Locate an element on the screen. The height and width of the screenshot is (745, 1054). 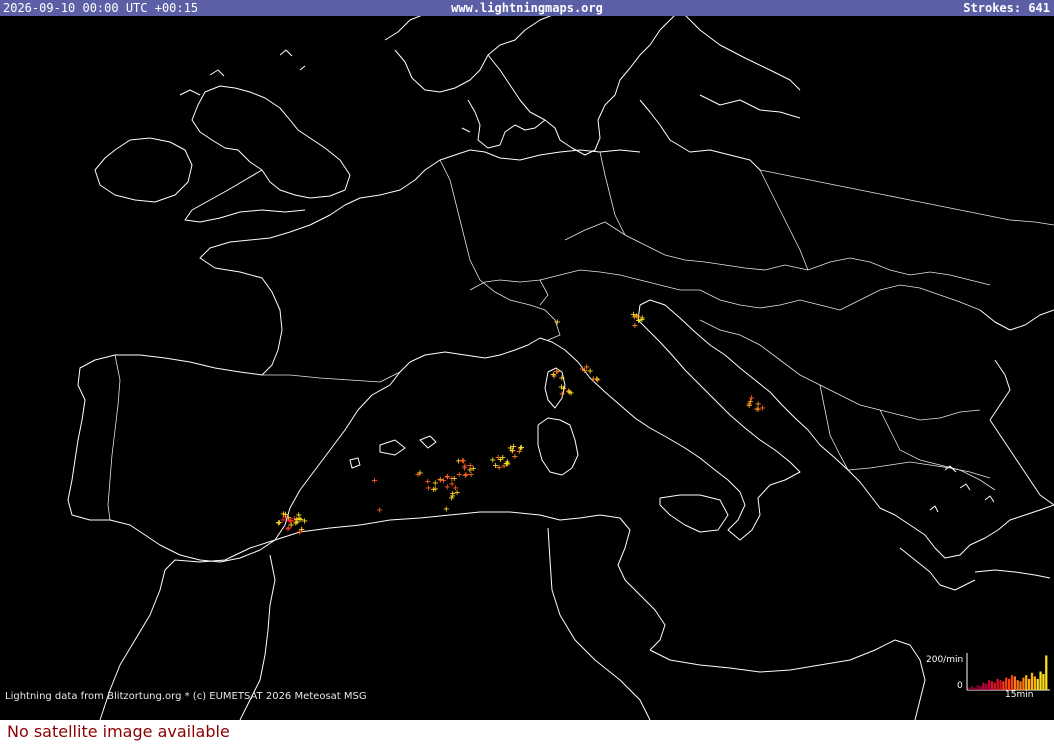
site-link: www.lightningmaps.org is located at coordinates (527, 8).